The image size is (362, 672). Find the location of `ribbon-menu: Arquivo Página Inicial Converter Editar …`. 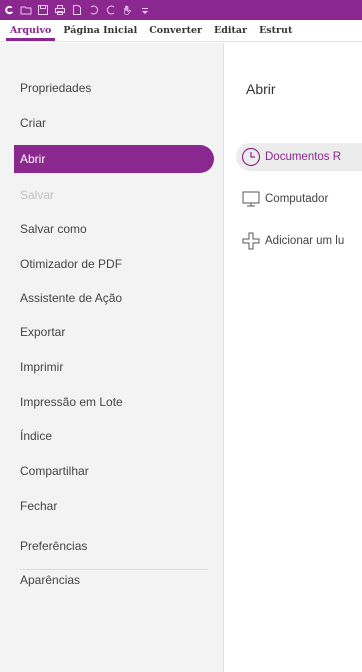

ribbon-menu: Arquivo Página Inicial Converter Editar … is located at coordinates (181, 31).